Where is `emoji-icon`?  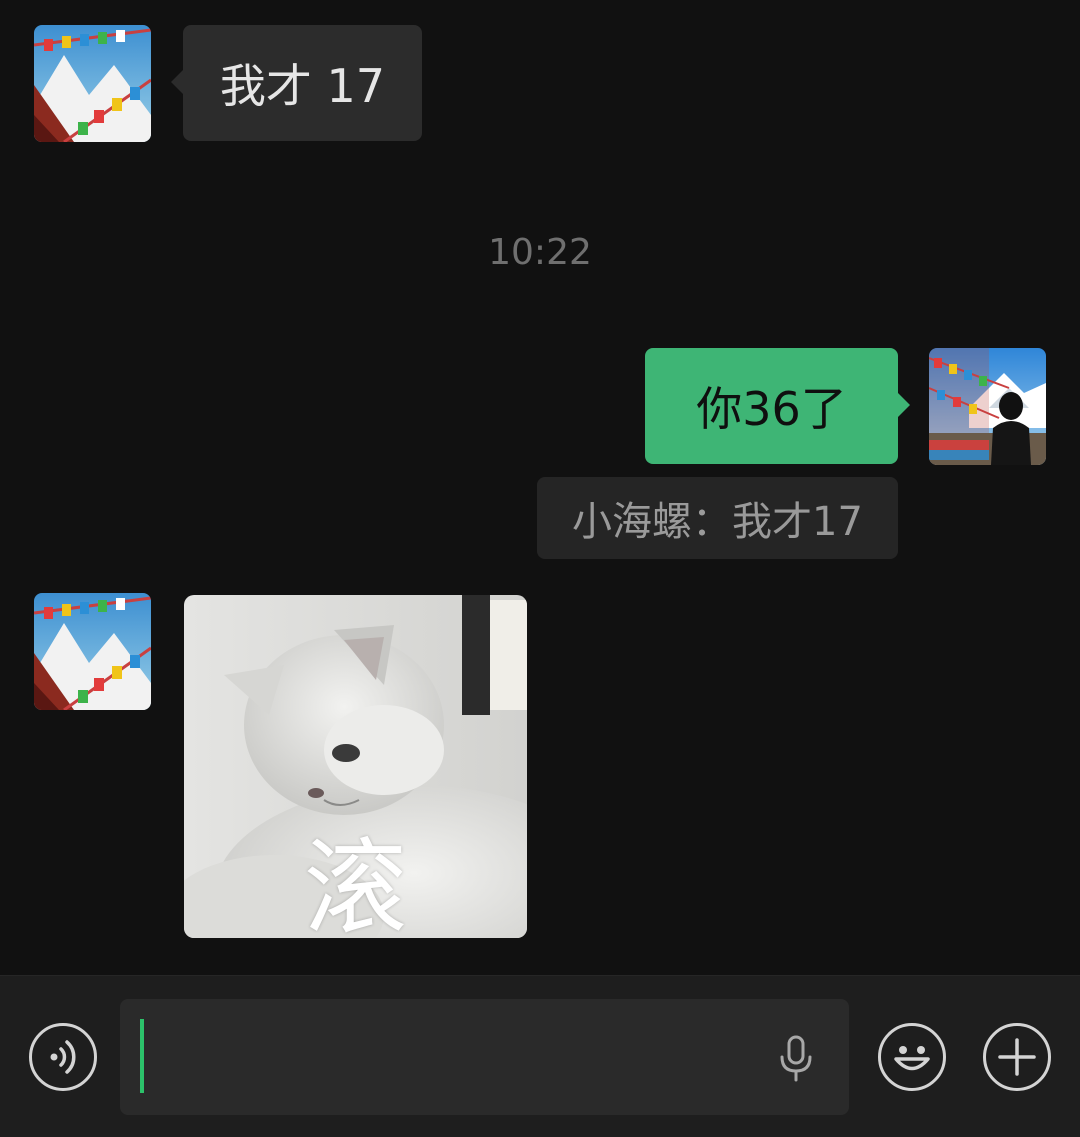
emoji-icon is located at coordinates (912, 1058).